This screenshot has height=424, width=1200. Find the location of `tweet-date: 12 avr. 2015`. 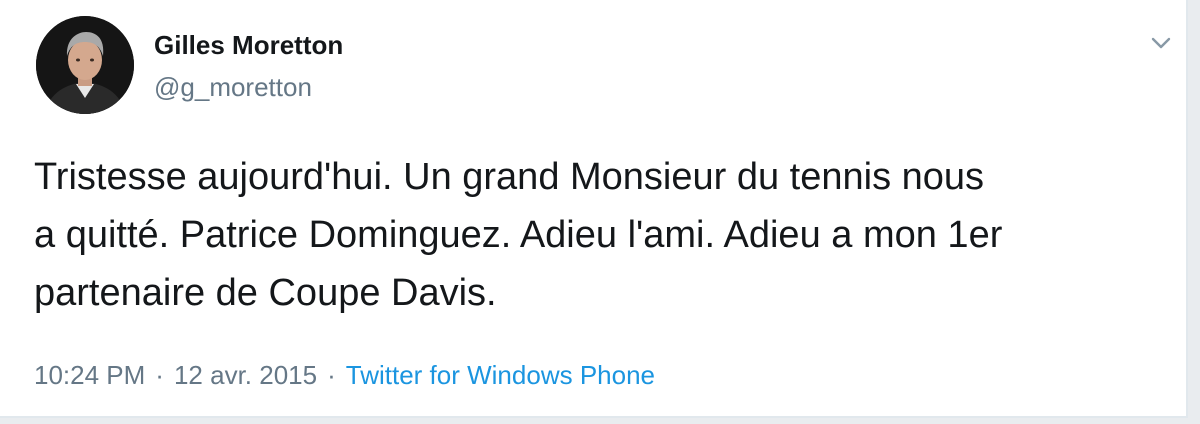

tweet-date: 12 avr. 2015 is located at coordinates (245, 375).